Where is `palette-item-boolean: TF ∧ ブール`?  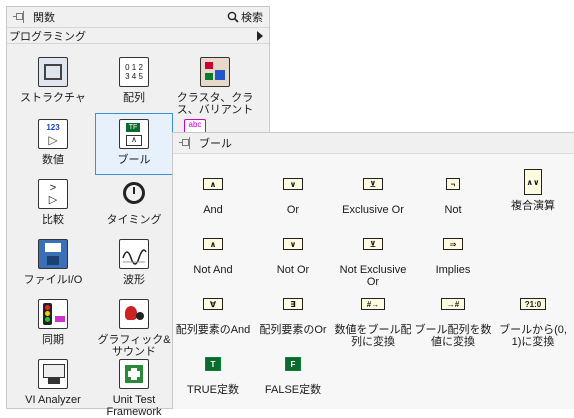 palette-item-boolean: TF ∧ ブール is located at coordinates (134, 144).